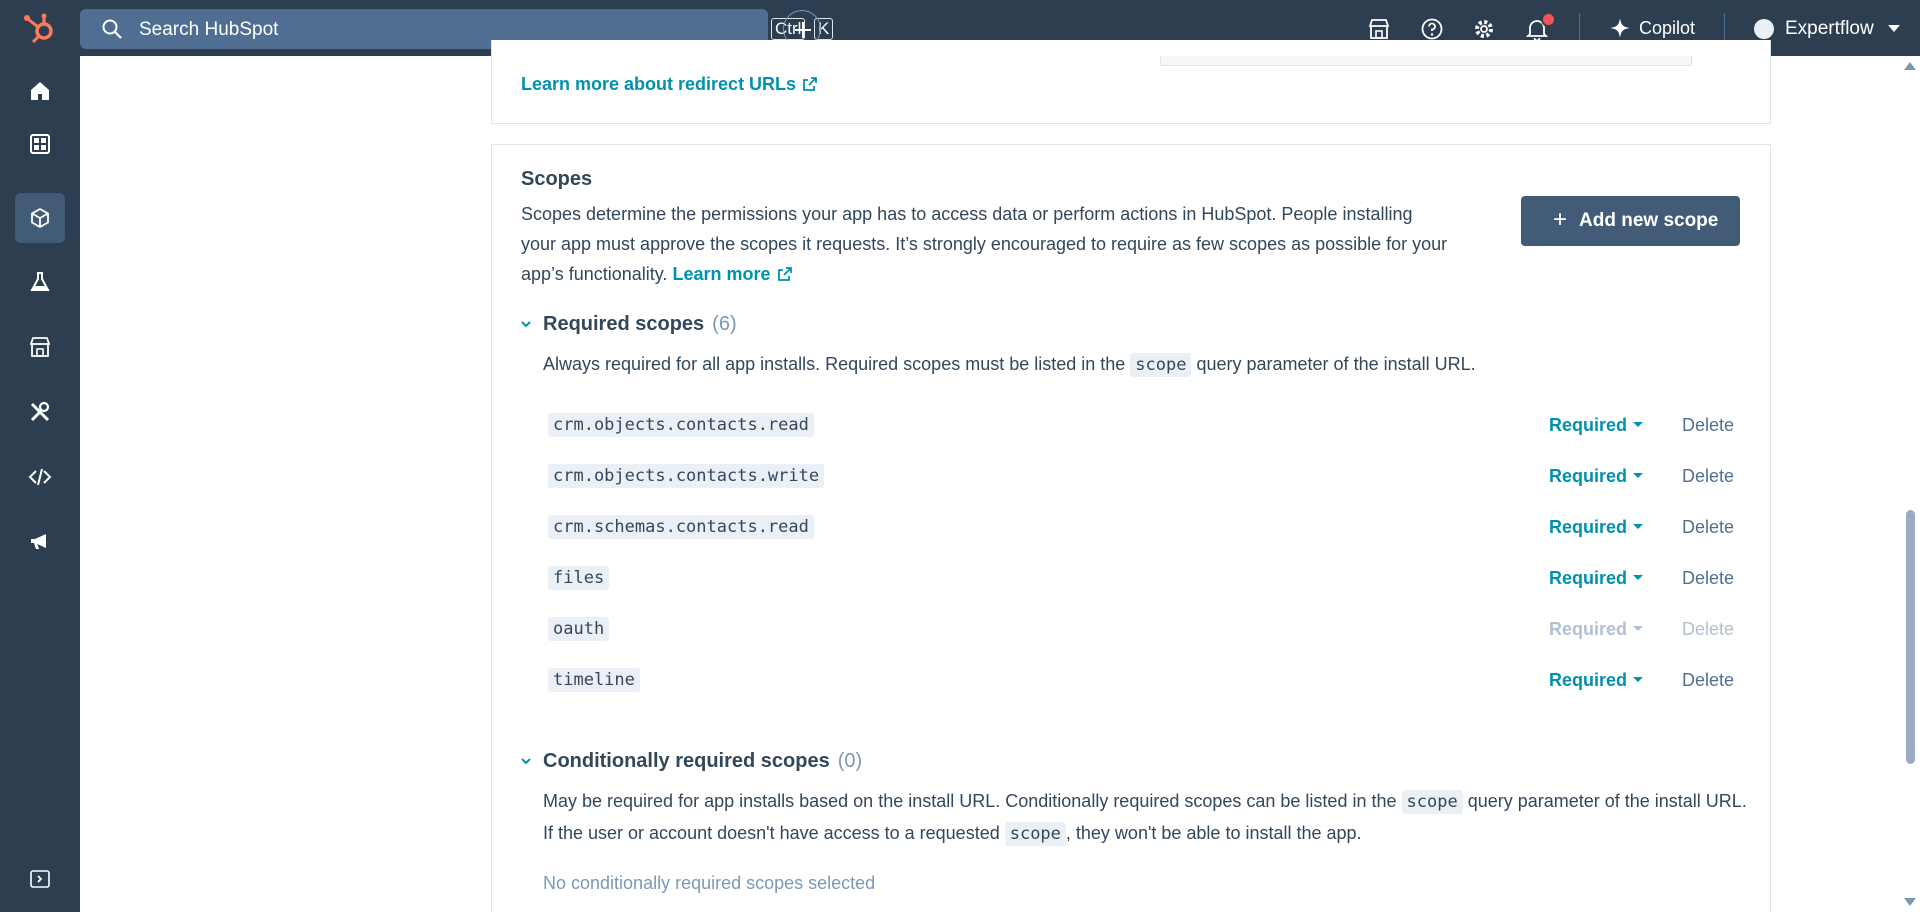 The width and height of the screenshot is (1920, 912). Describe the element at coordinates (1829, 28) in the screenshot. I see `account-name: Expertflow` at that location.